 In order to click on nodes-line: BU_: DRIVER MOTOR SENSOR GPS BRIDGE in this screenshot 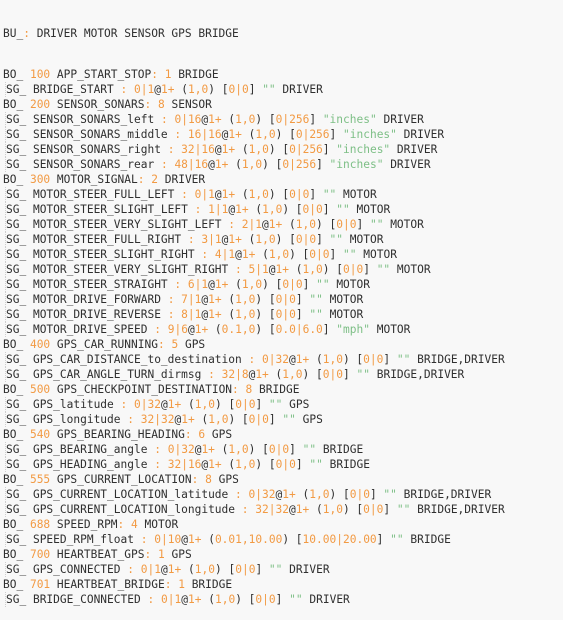, I will do `click(121, 33)`.